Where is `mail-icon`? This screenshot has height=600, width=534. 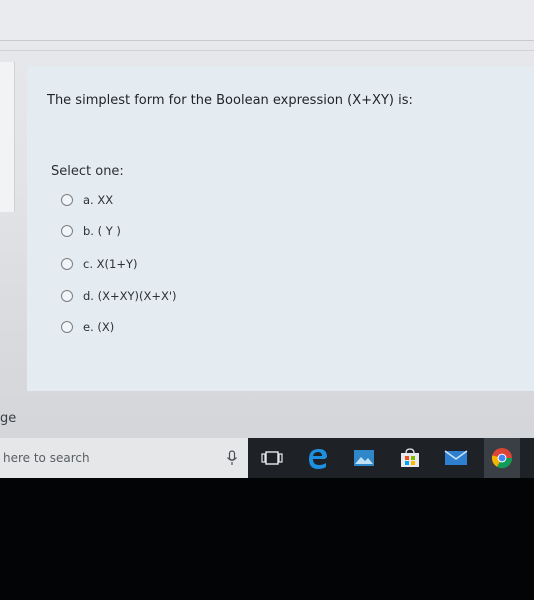 mail-icon is located at coordinates (456, 458).